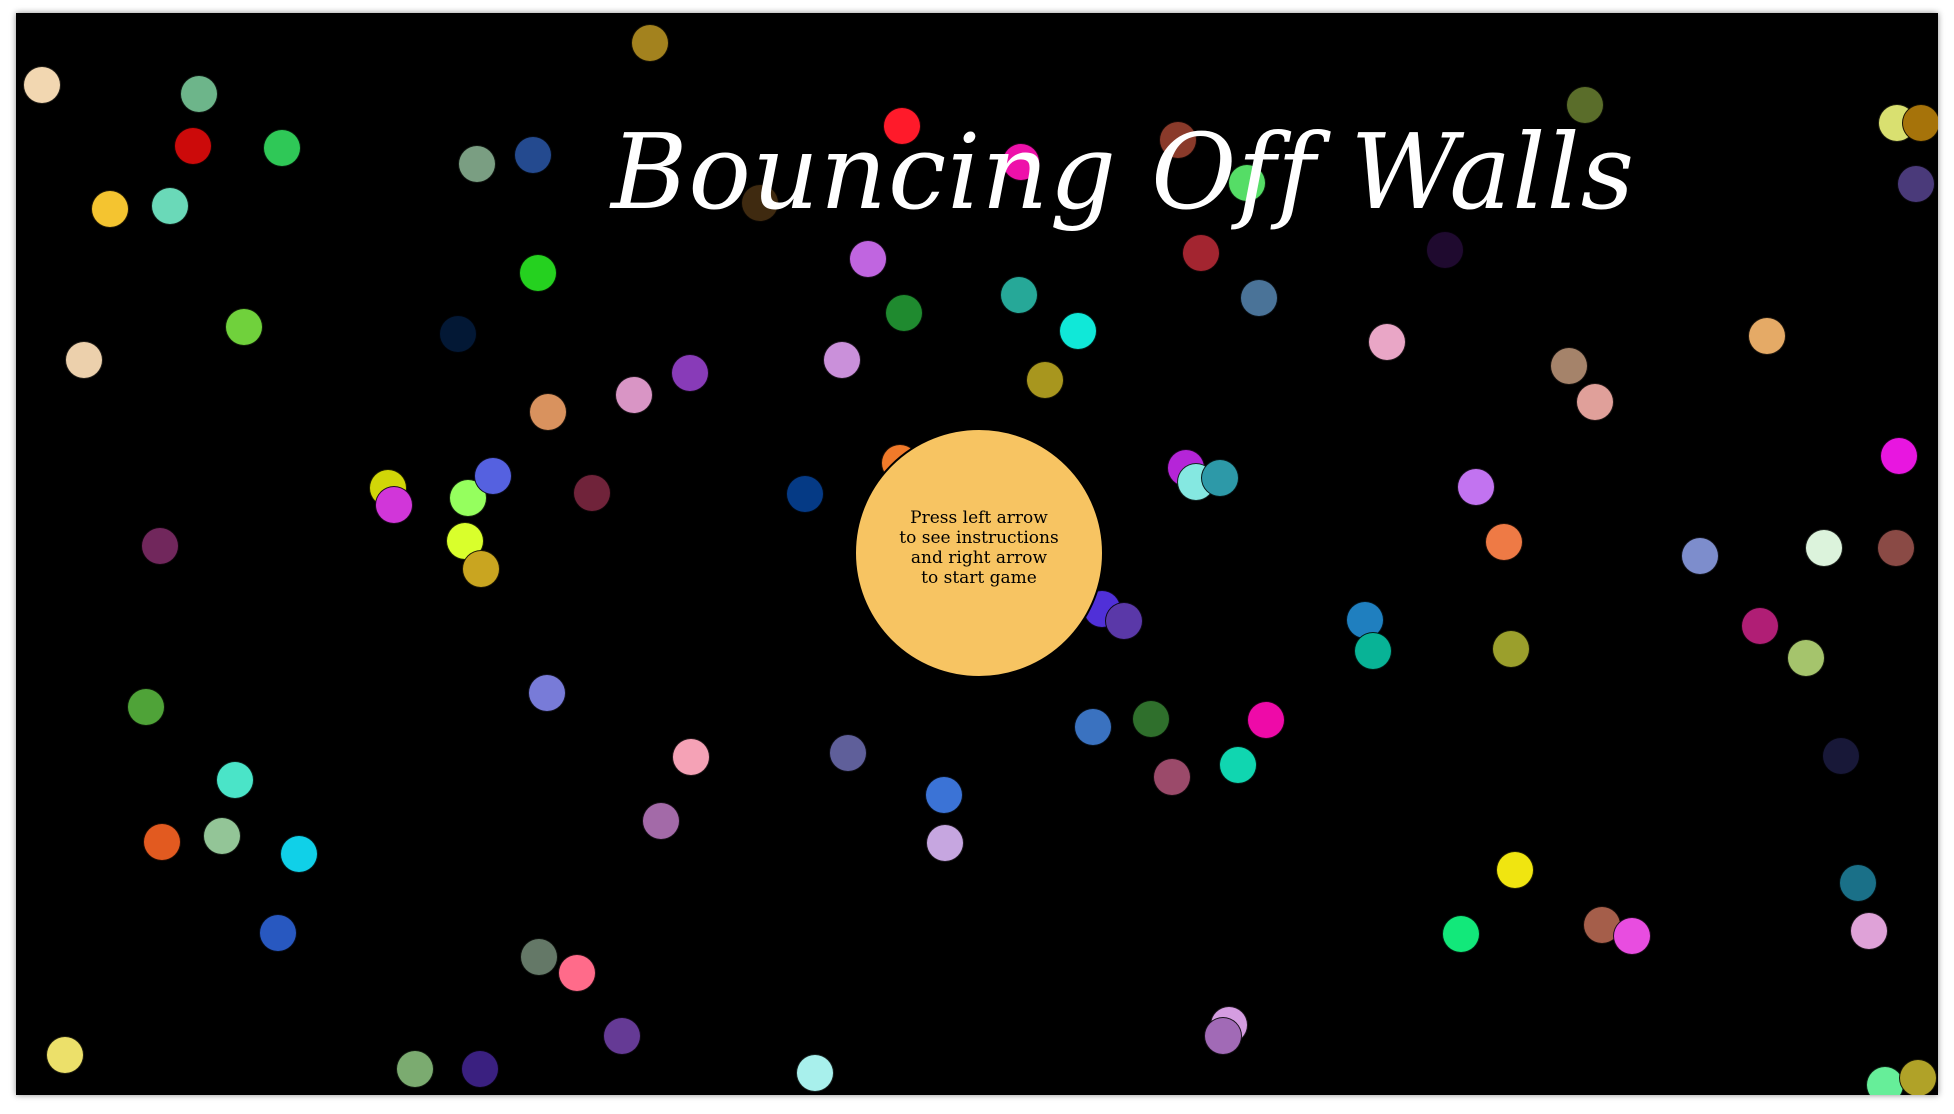 This screenshot has width=1954, height=1114. What do you see at coordinates (979, 538) in the screenshot?
I see `prompt-line: to see instructions` at bounding box center [979, 538].